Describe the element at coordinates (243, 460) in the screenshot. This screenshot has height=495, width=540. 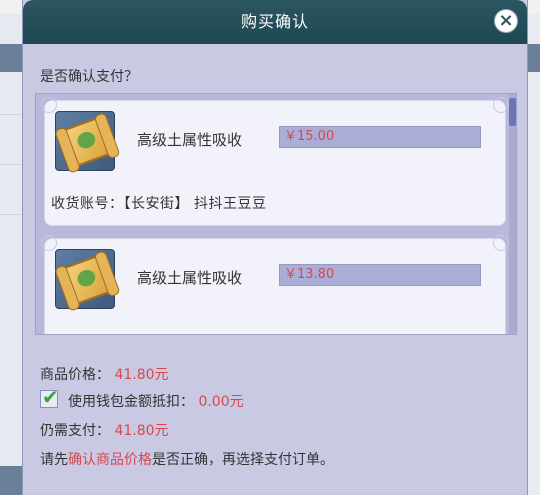
I see `hint-suffix: 是否正确，再选择支付订单。` at that location.